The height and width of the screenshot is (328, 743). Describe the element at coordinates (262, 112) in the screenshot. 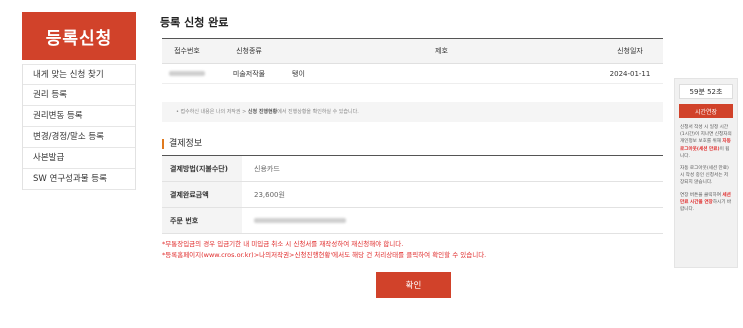

I see `notice-link-text: 신청 진행현황` at that location.